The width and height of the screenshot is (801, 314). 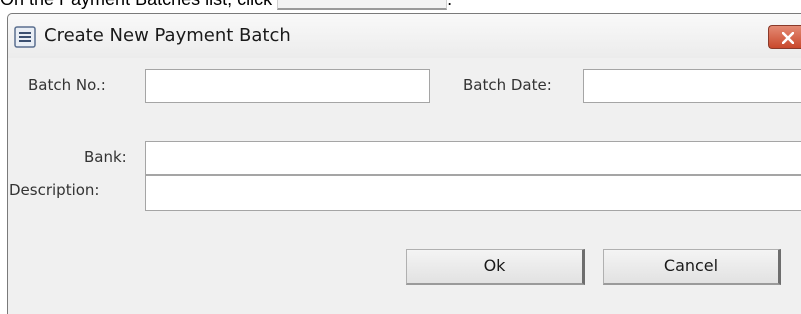 What do you see at coordinates (449, 4) in the screenshot?
I see `caption-suffix: .` at bounding box center [449, 4].